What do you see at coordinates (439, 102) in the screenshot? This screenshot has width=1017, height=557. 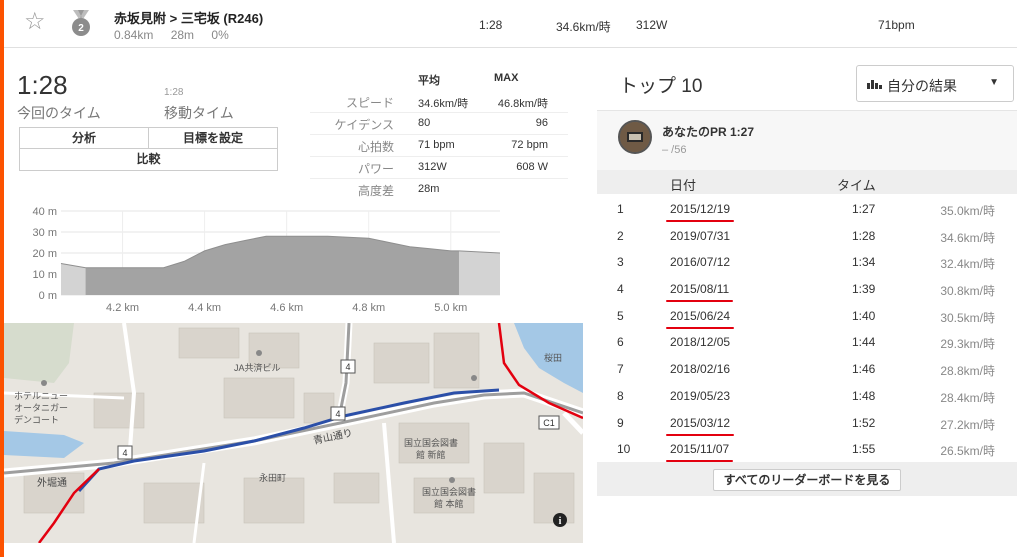 I see `stats-row-speed: スピード 34.6km/時 46.8km/時` at bounding box center [439, 102].